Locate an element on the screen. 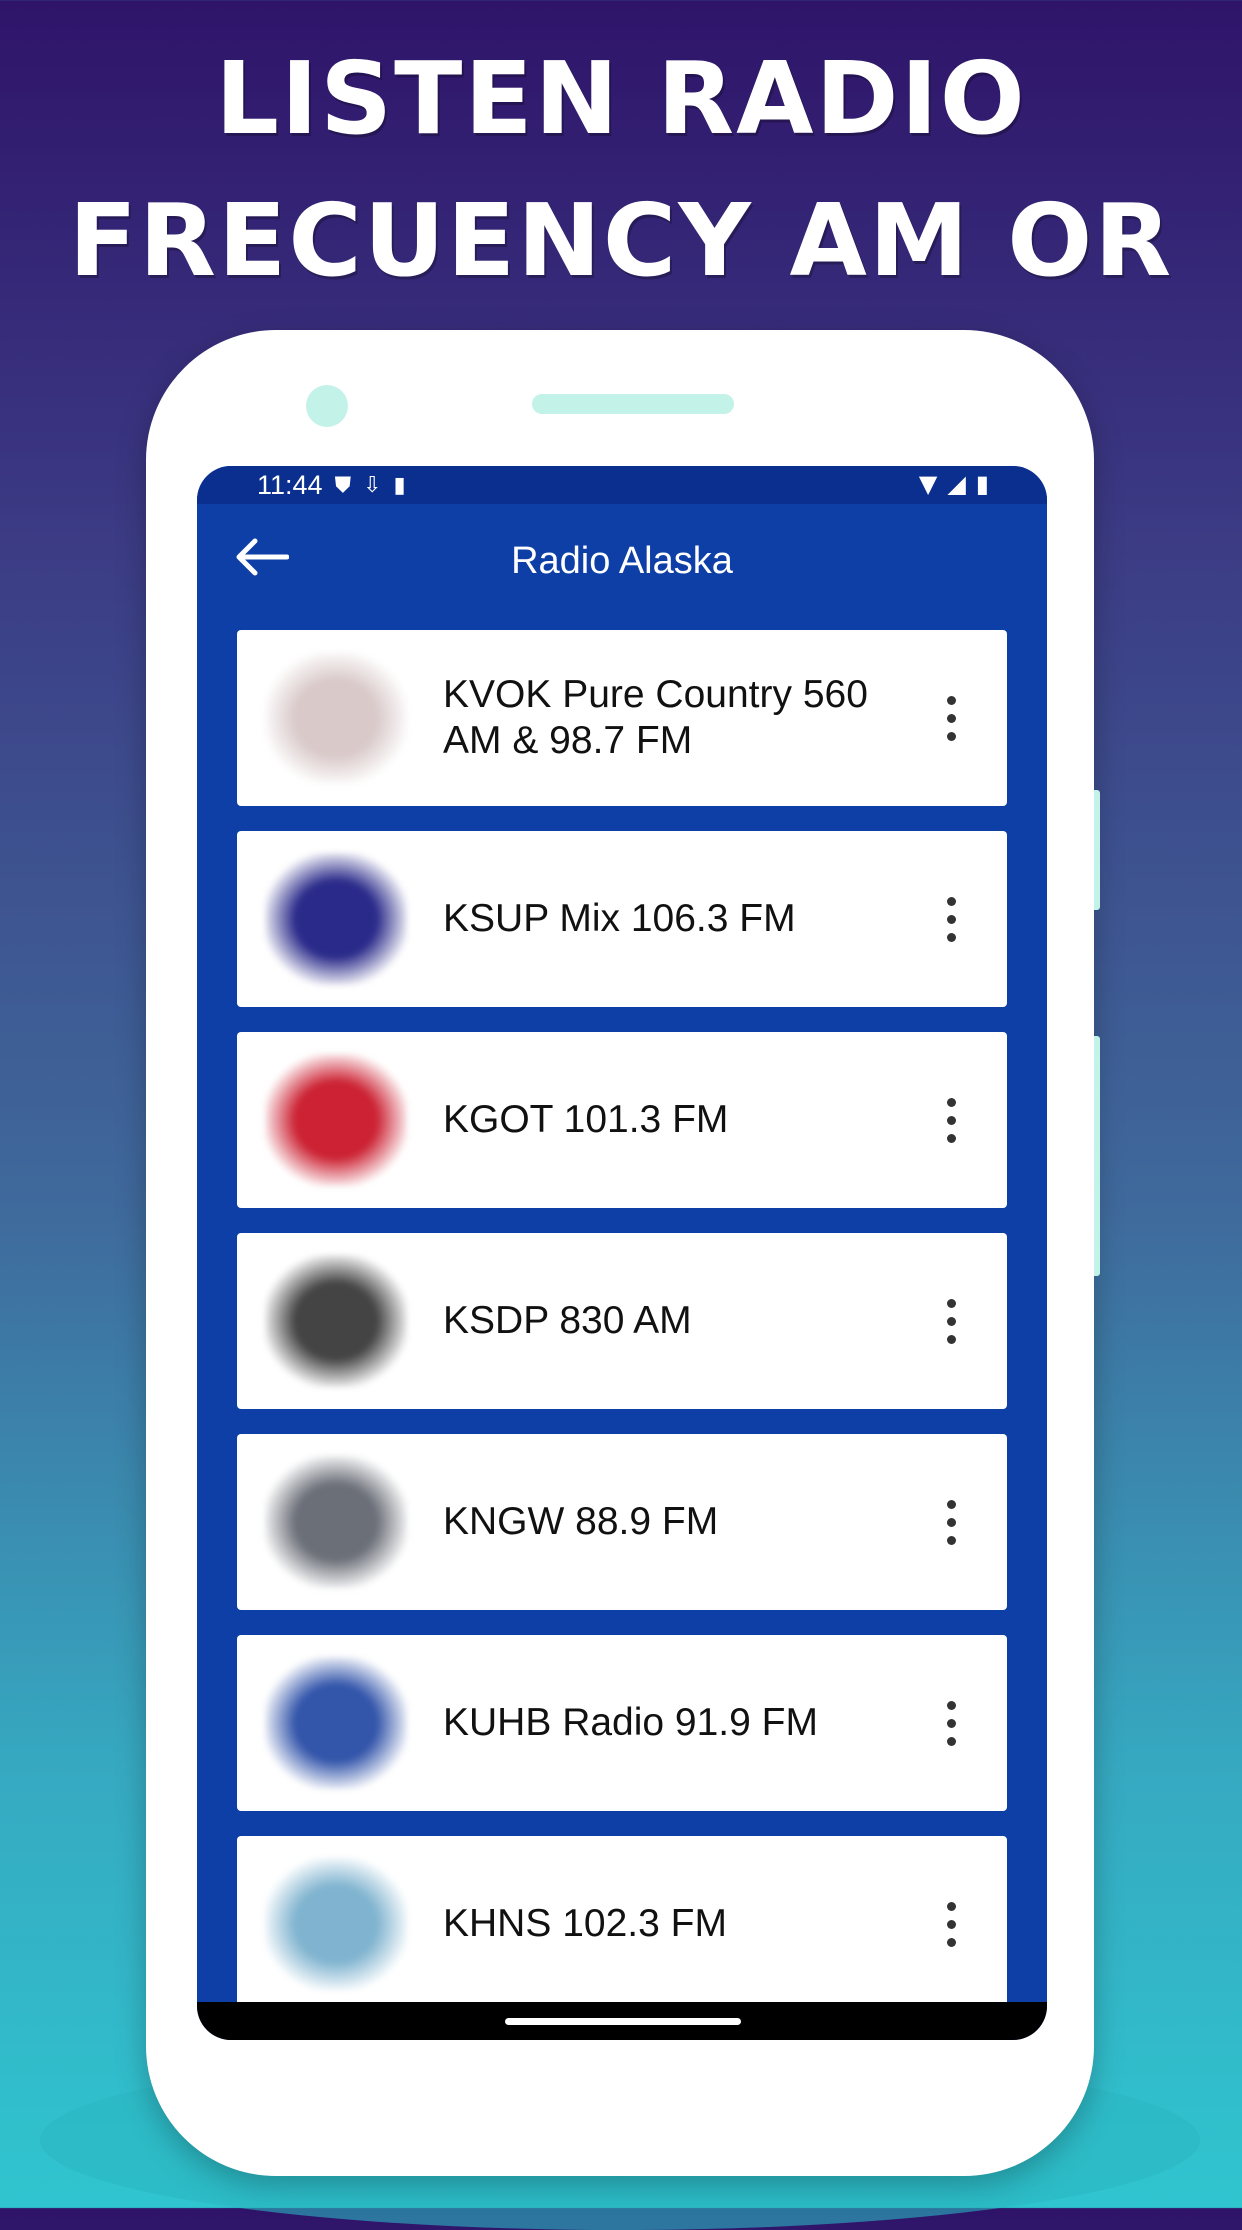  status-bar: 11:44 ⛊ ⇩ ▮ ▼ ◢ ▮ is located at coordinates (622, 485).